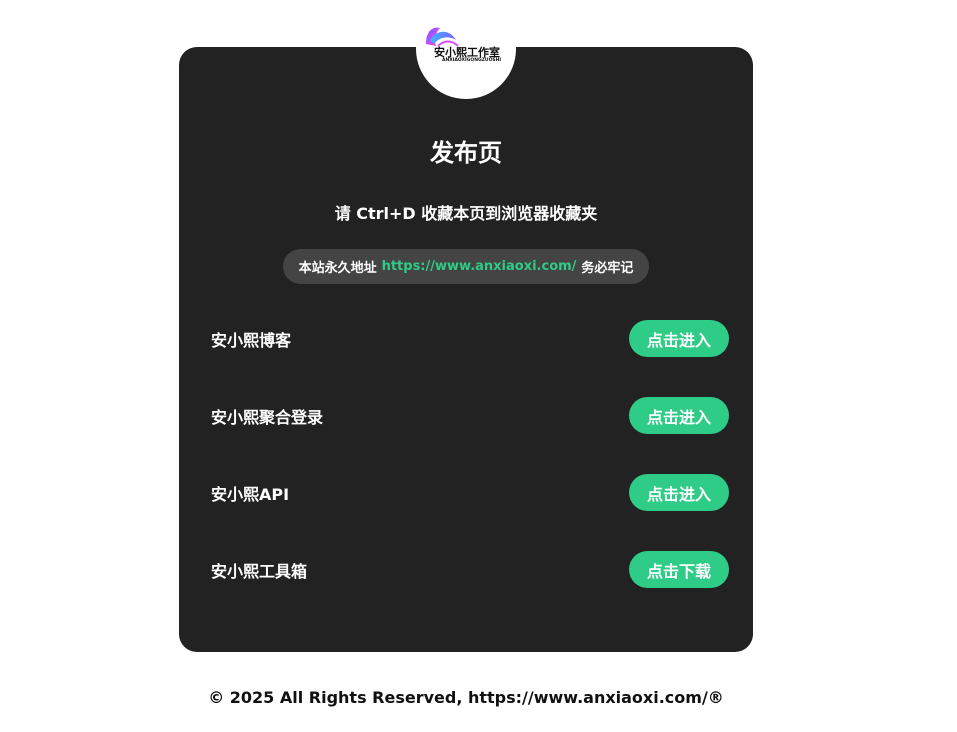 The width and height of the screenshot is (957, 732). Describe the element at coordinates (470, 492) in the screenshot. I see `link-row-api: 安小熙API 点击进入` at that location.